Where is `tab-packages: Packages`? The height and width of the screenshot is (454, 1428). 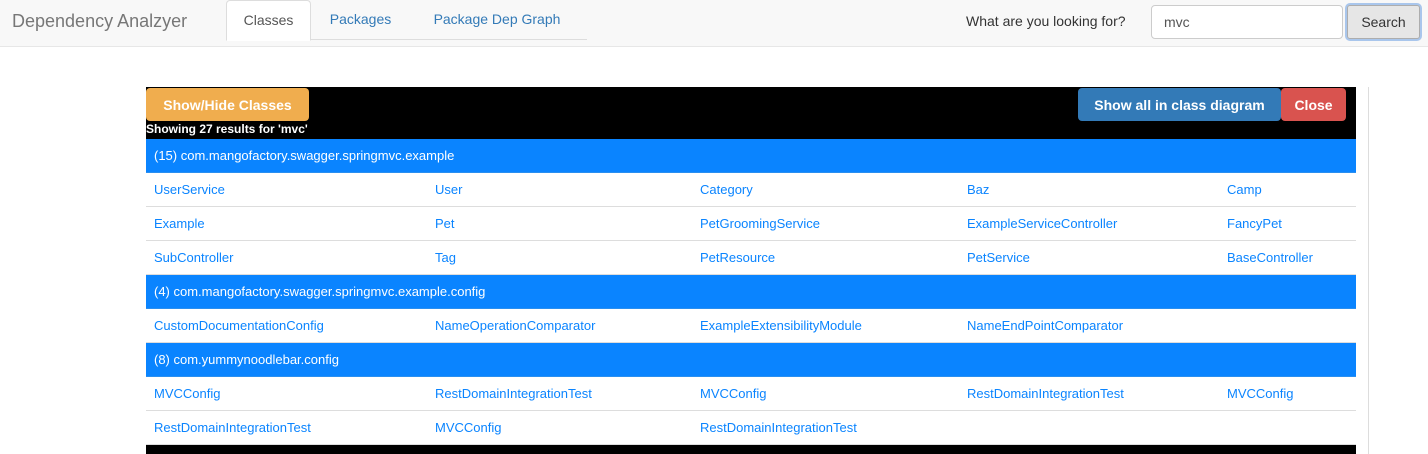 tab-packages: Packages is located at coordinates (360, 20).